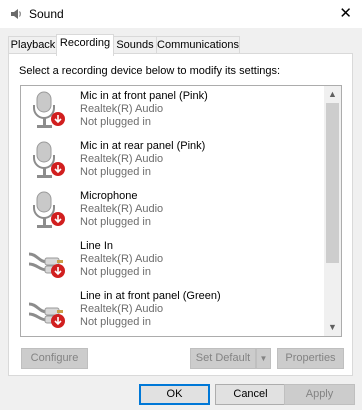 This screenshot has height=410, width=362. I want to click on speaker-icon, so click(16, 14).